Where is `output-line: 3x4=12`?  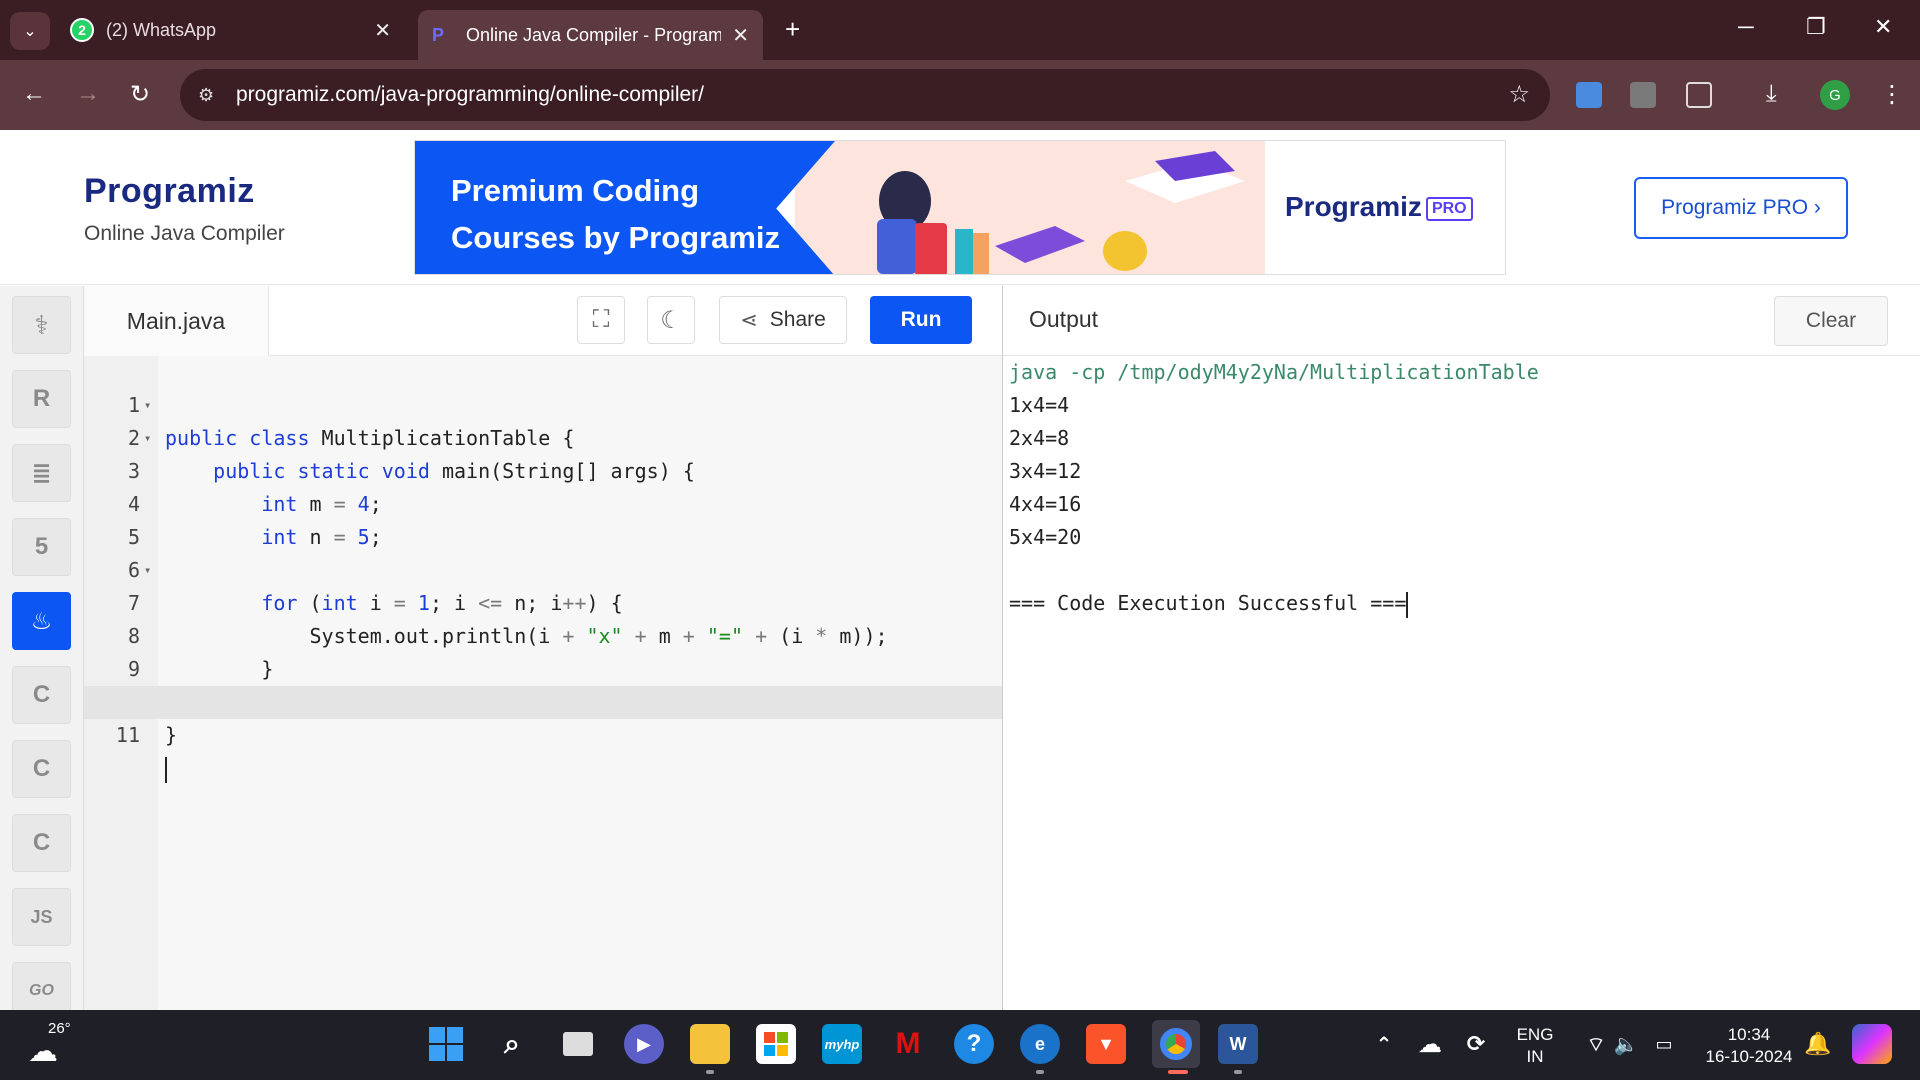 output-line: 3x4=12 is located at coordinates (1045, 471).